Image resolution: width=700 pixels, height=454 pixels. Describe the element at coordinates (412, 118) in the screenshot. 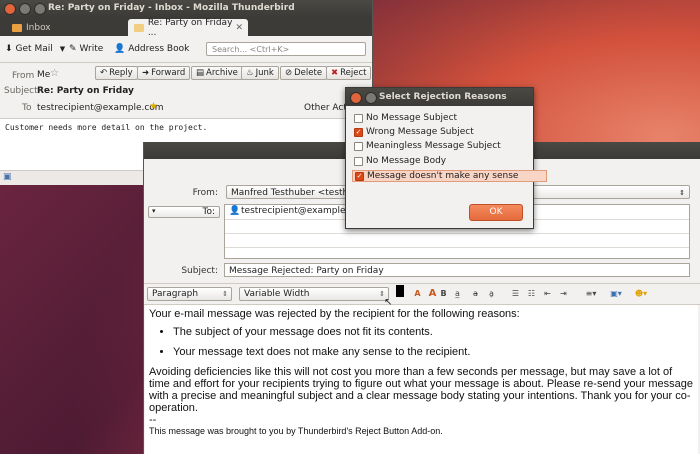

I see `option-label: No Message Subject` at that location.